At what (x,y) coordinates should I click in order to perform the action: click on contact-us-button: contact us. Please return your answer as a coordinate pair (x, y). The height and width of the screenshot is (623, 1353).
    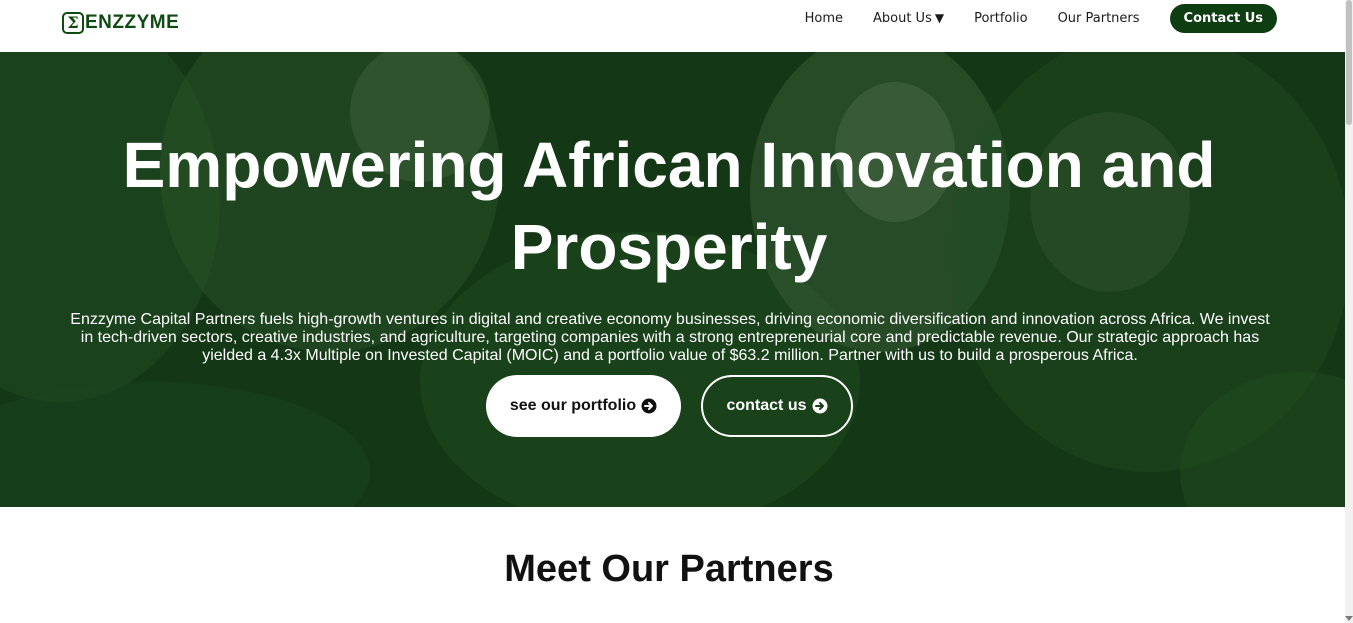
    Looking at the image, I should click on (777, 406).